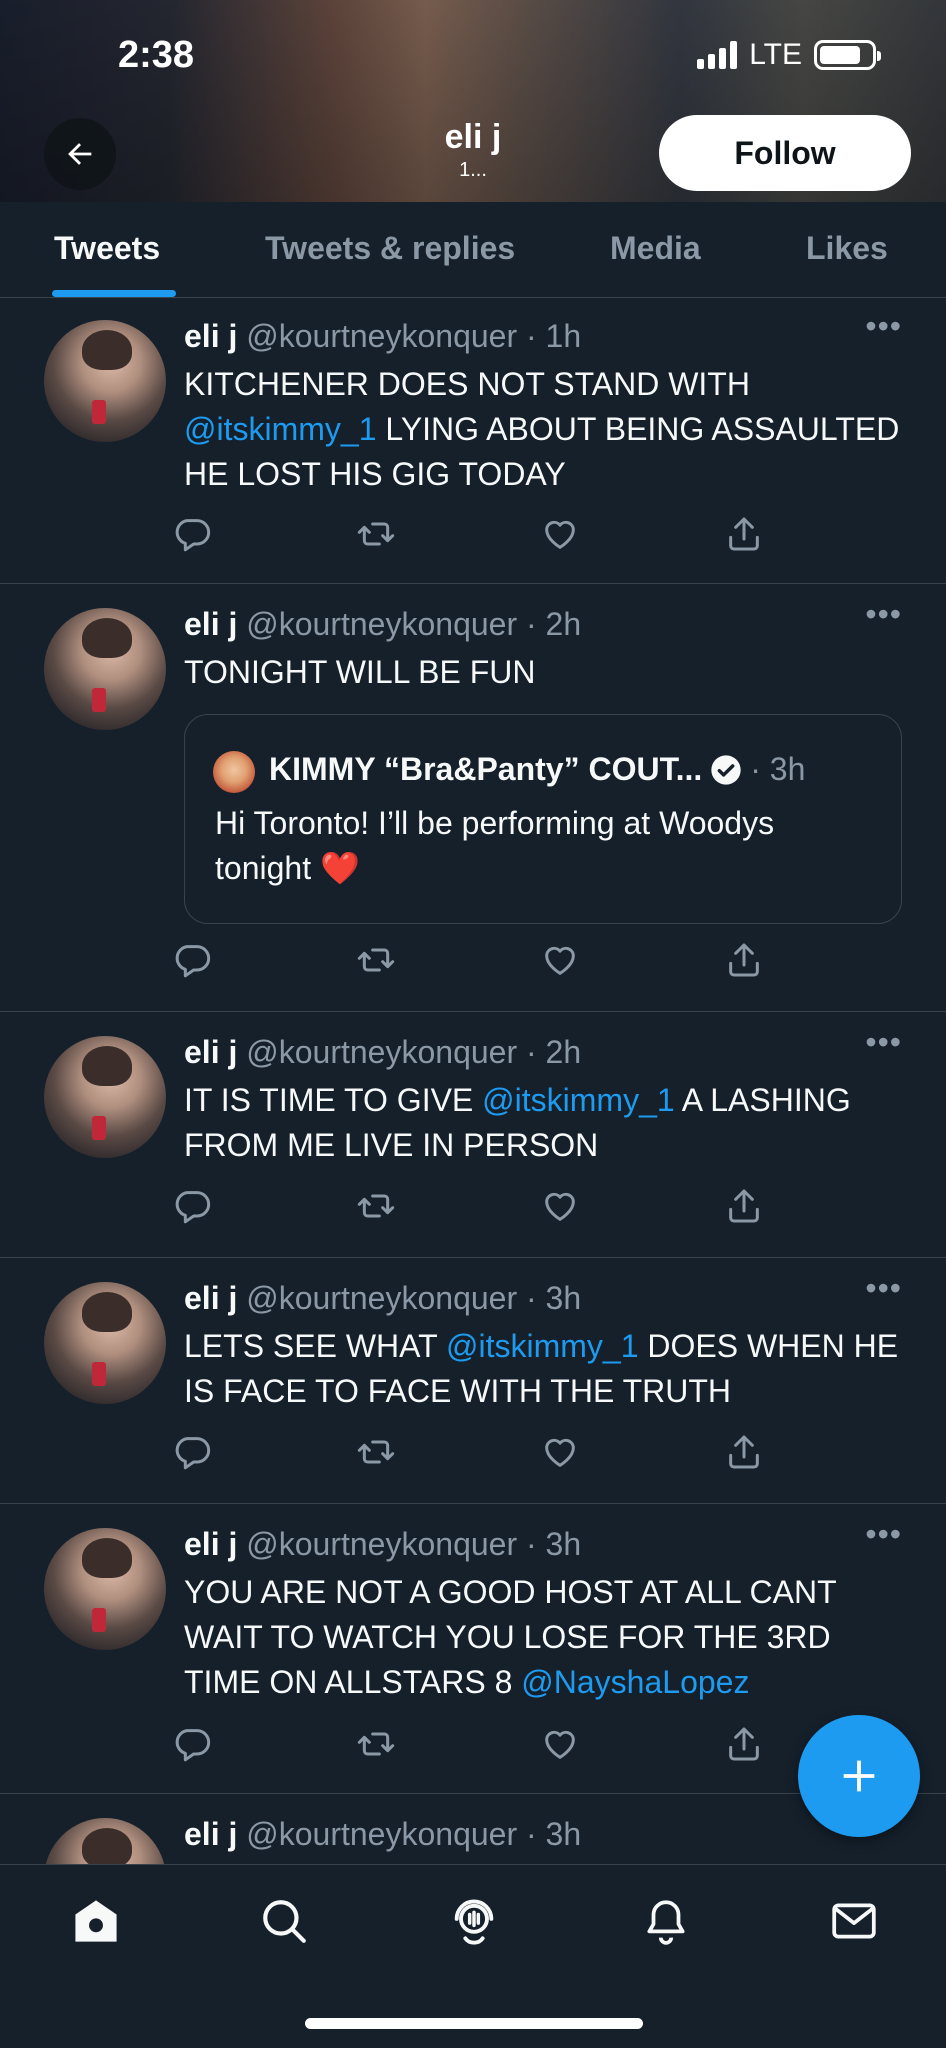 The image size is (946, 2048). What do you see at coordinates (785, 153) in the screenshot?
I see `follow-button: Follow` at bounding box center [785, 153].